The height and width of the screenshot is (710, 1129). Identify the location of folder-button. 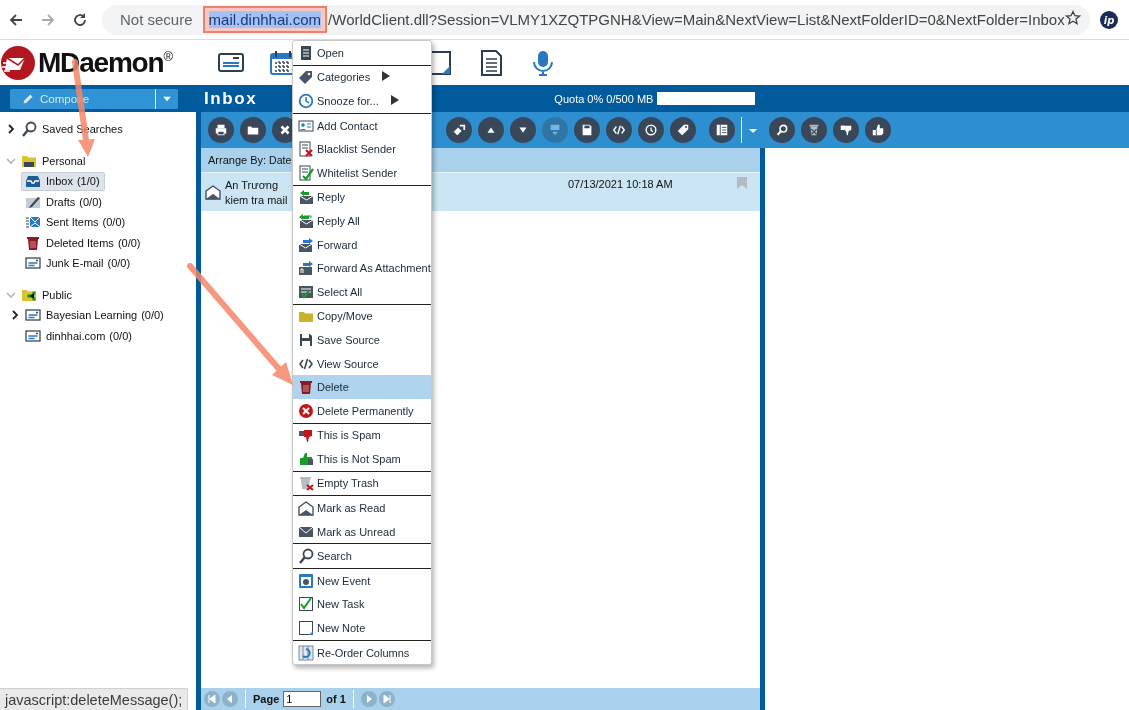
(253, 130).